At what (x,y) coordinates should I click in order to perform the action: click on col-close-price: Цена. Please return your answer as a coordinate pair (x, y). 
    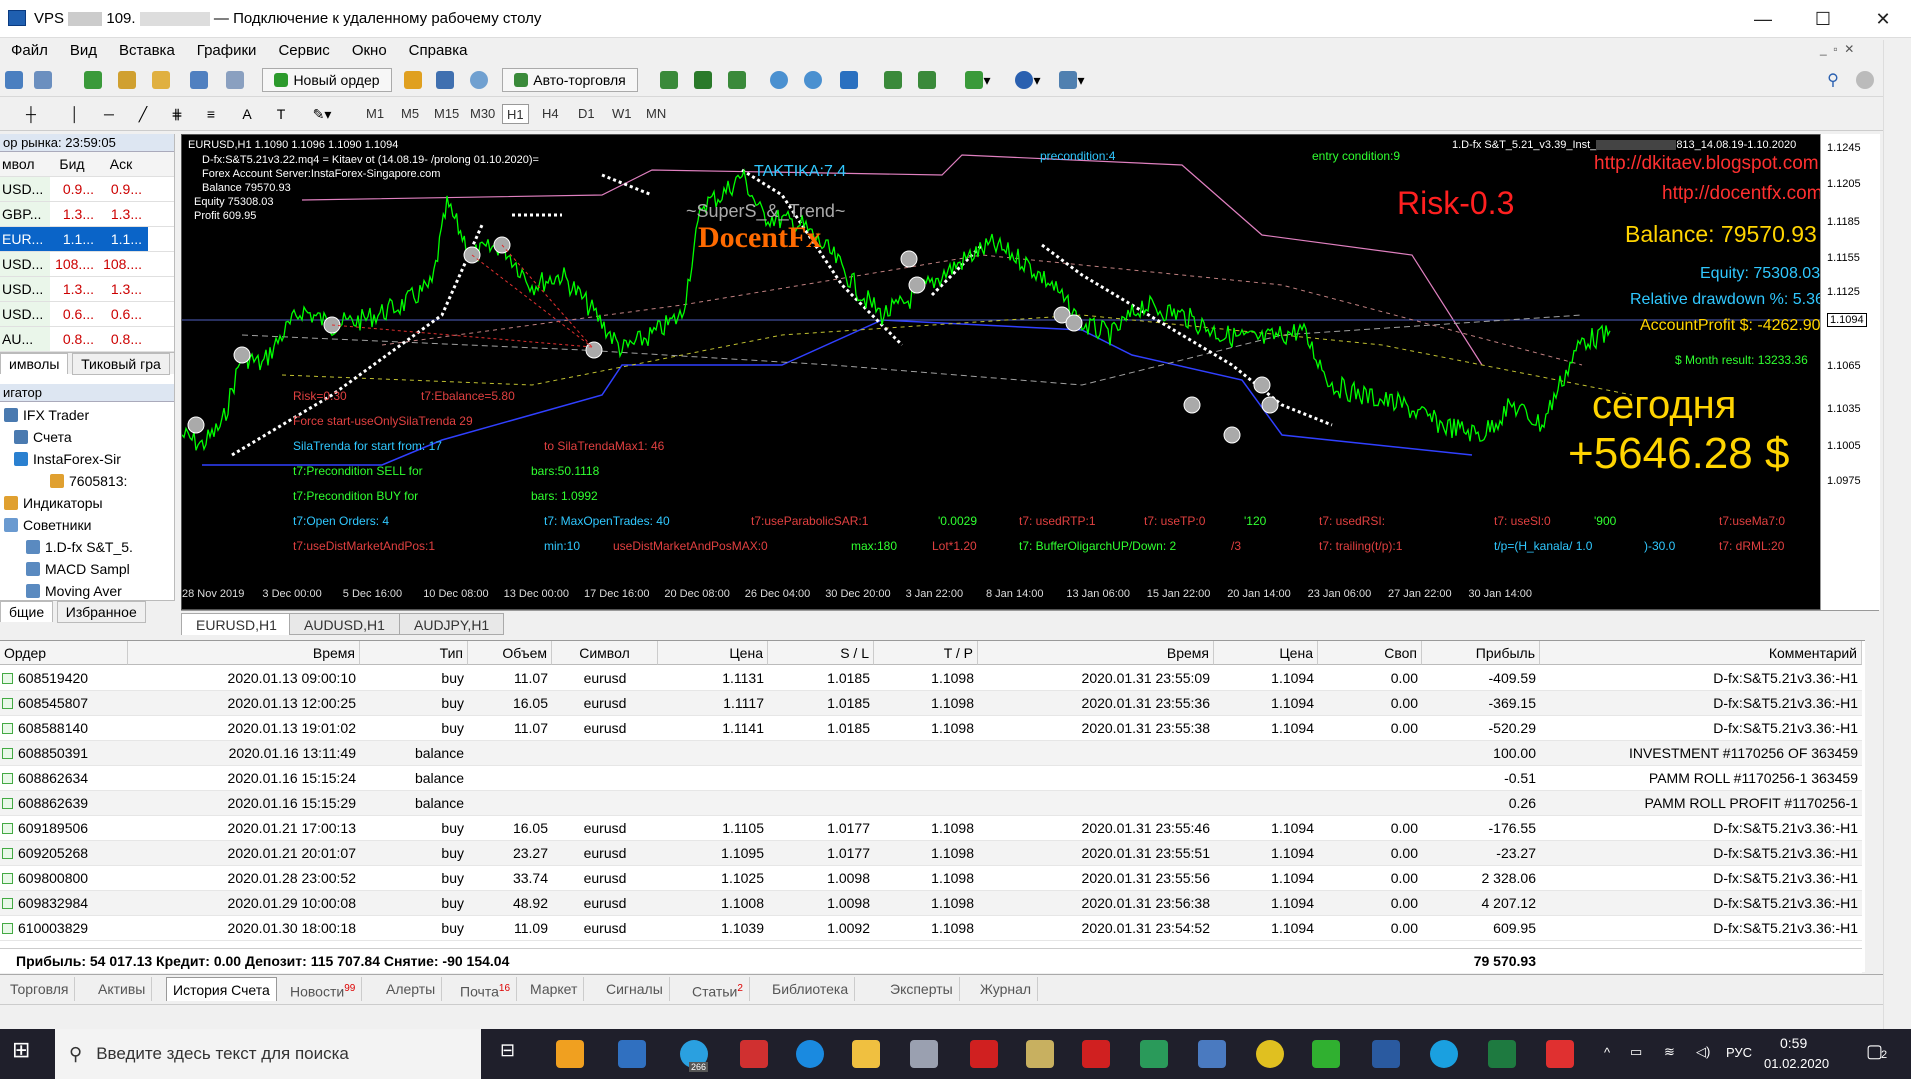
    Looking at the image, I should click on (1266, 653).